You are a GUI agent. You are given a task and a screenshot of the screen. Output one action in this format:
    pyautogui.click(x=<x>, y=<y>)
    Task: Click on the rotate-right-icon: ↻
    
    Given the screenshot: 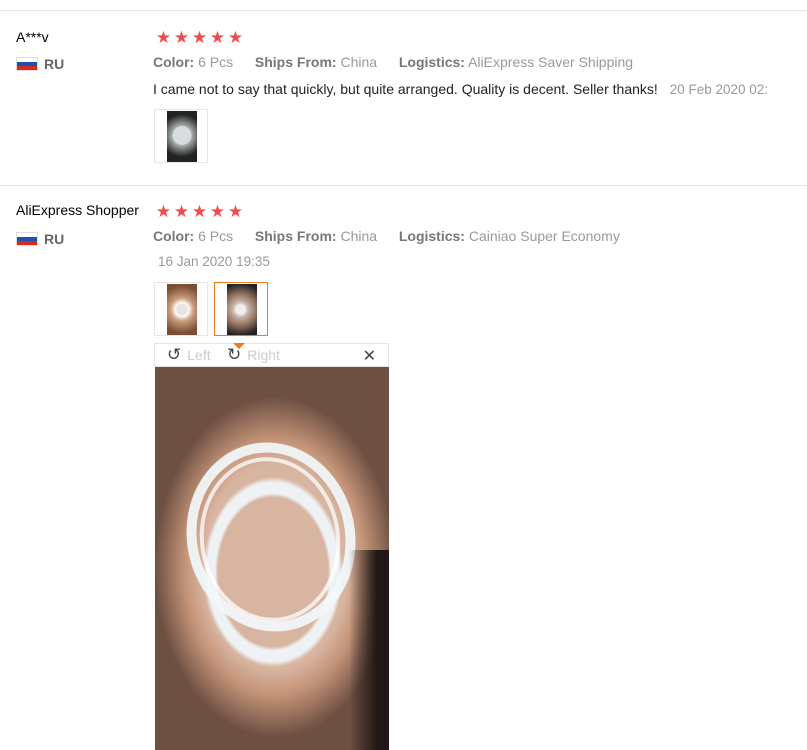 What is the action you would take?
    pyautogui.click(x=234, y=354)
    